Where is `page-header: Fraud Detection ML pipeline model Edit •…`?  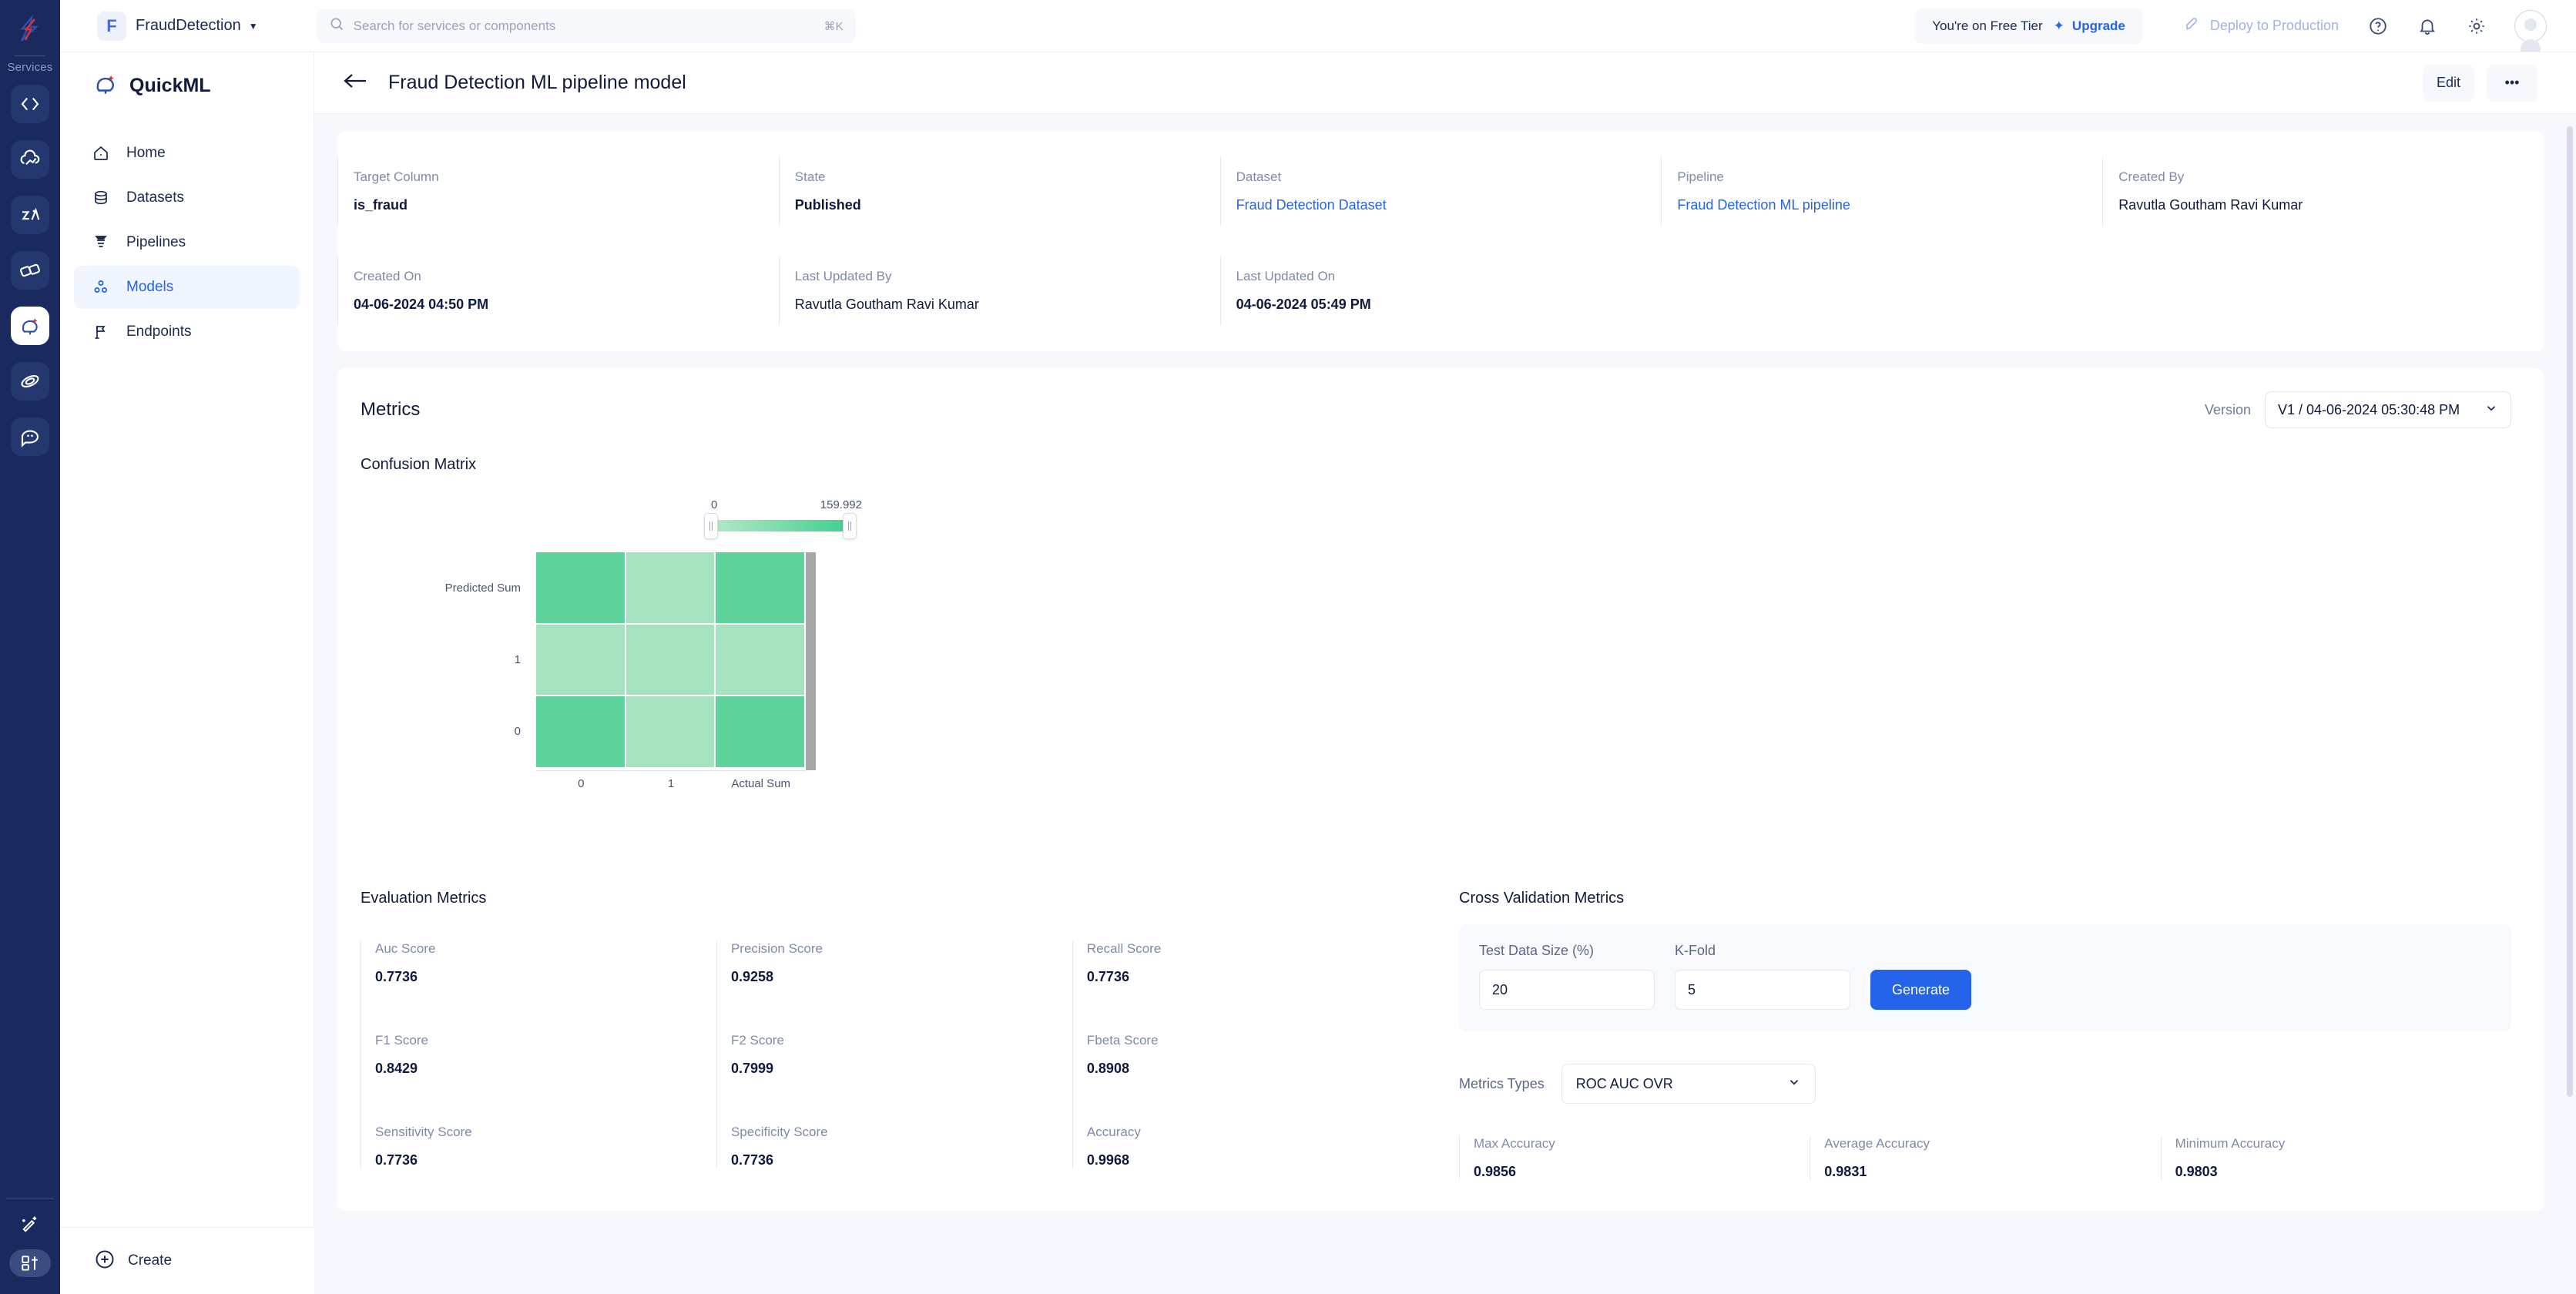
page-header: Fraud Detection ML pipeline model Edit •… is located at coordinates (1445, 83).